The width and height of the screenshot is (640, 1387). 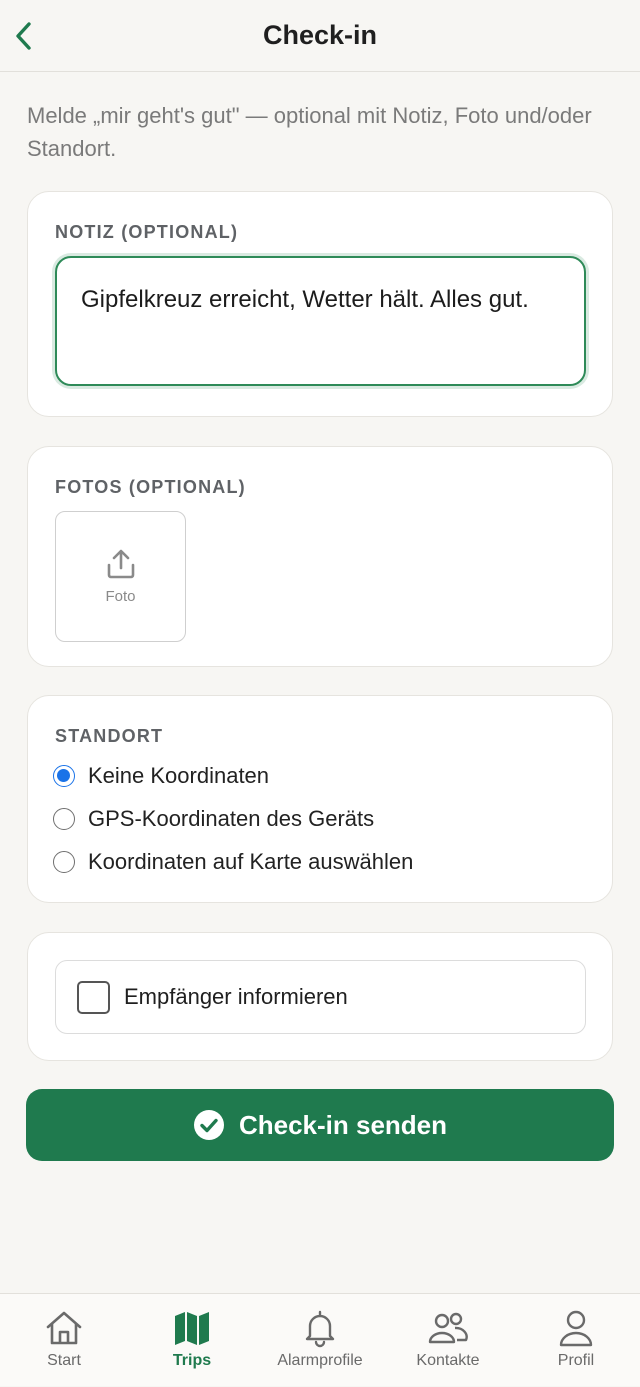 I want to click on location-label: STANDORT, so click(x=109, y=736).